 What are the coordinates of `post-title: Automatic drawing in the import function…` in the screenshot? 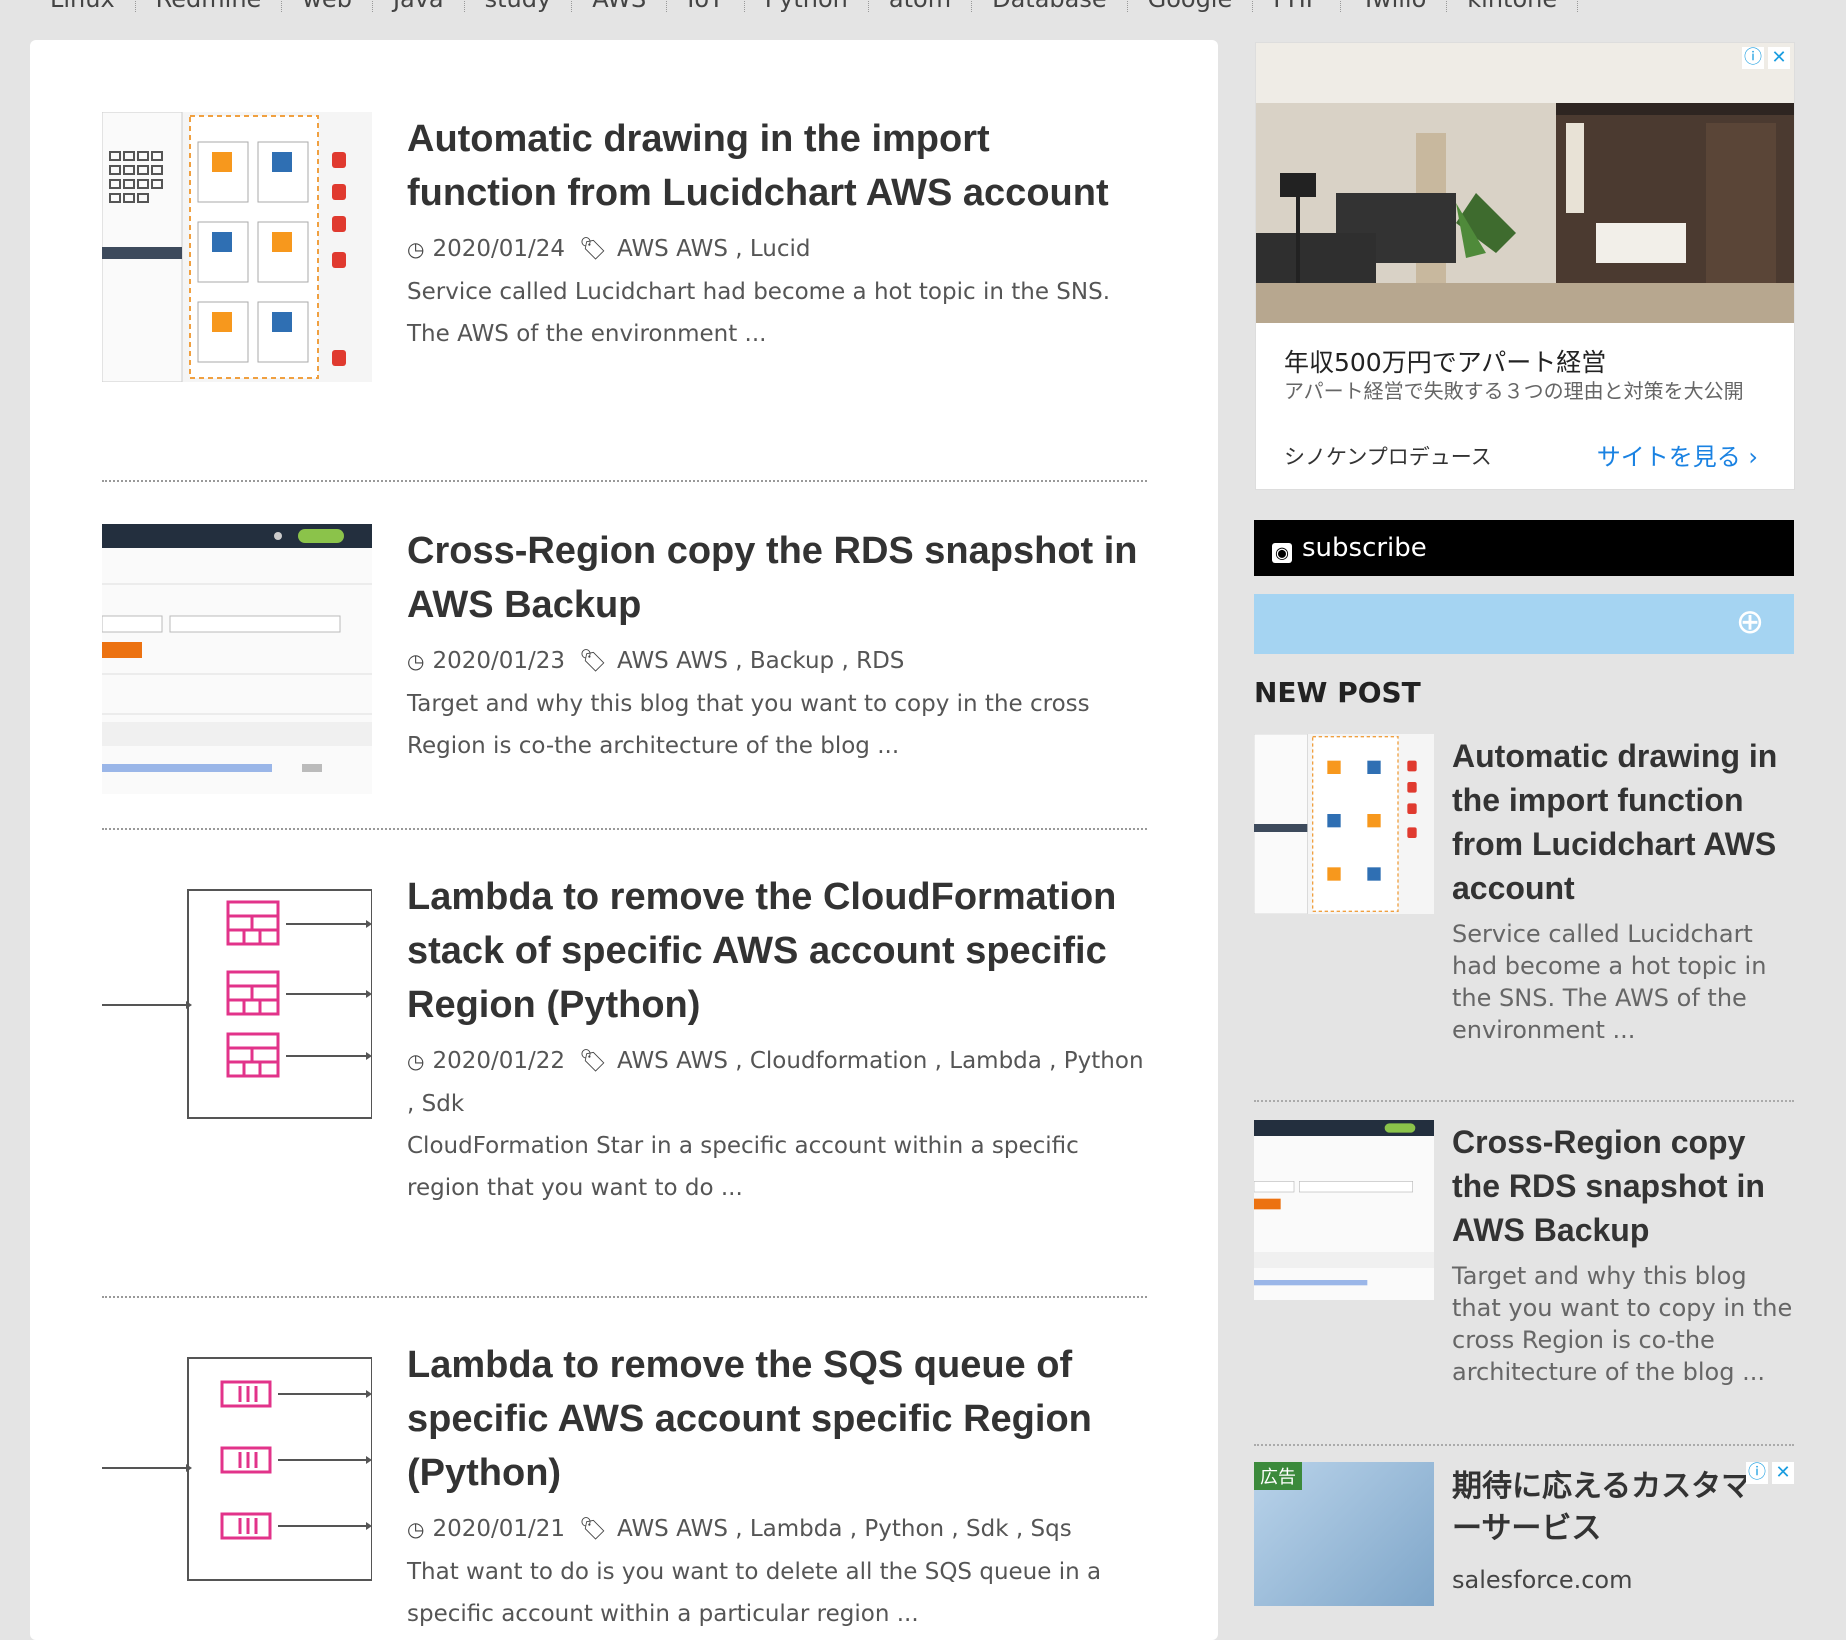 It's located at (777, 166).